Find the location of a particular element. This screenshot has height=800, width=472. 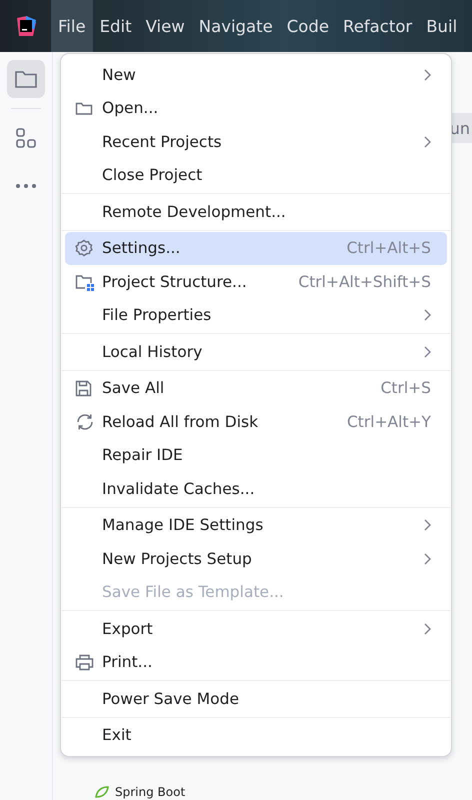

sidebar-button is located at coordinates (26, 79).